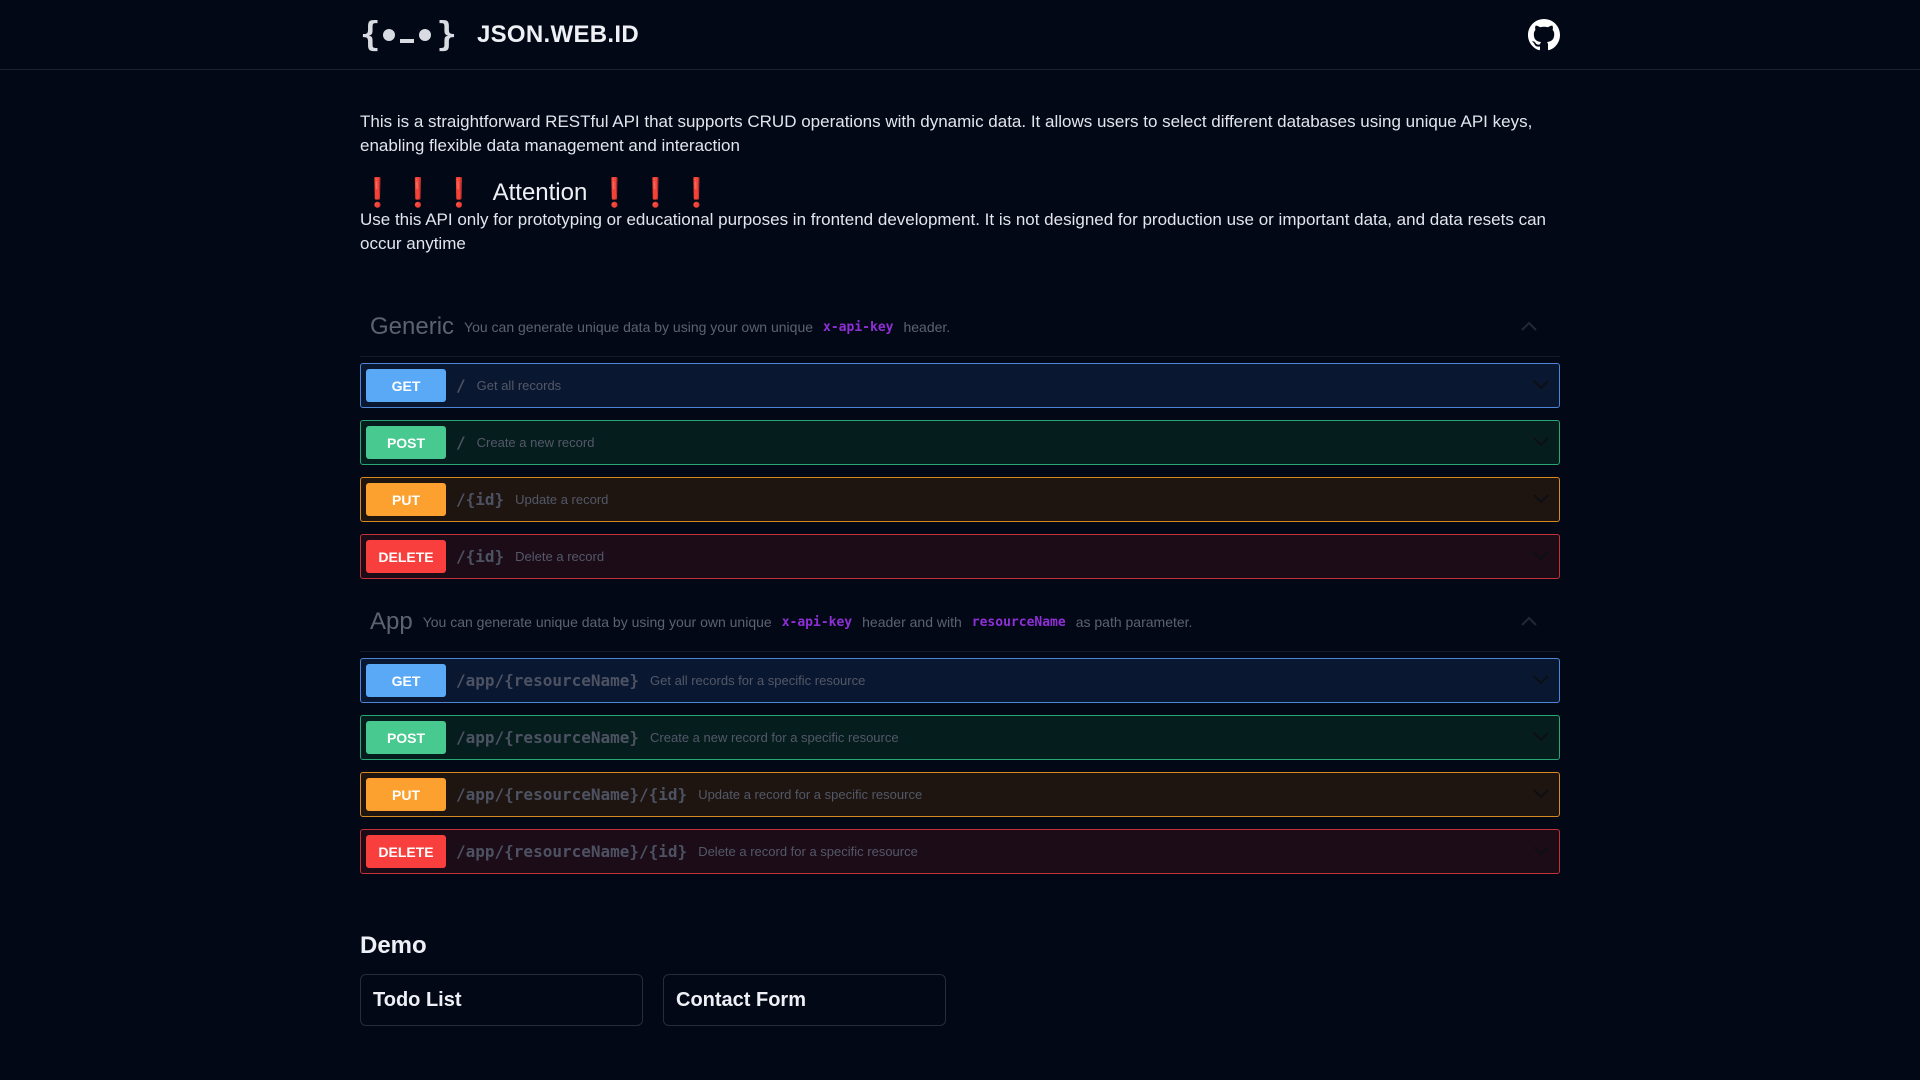 Image resolution: width=1920 pixels, height=1080 pixels. I want to click on demo-heading: Demo, so click(393, 945).